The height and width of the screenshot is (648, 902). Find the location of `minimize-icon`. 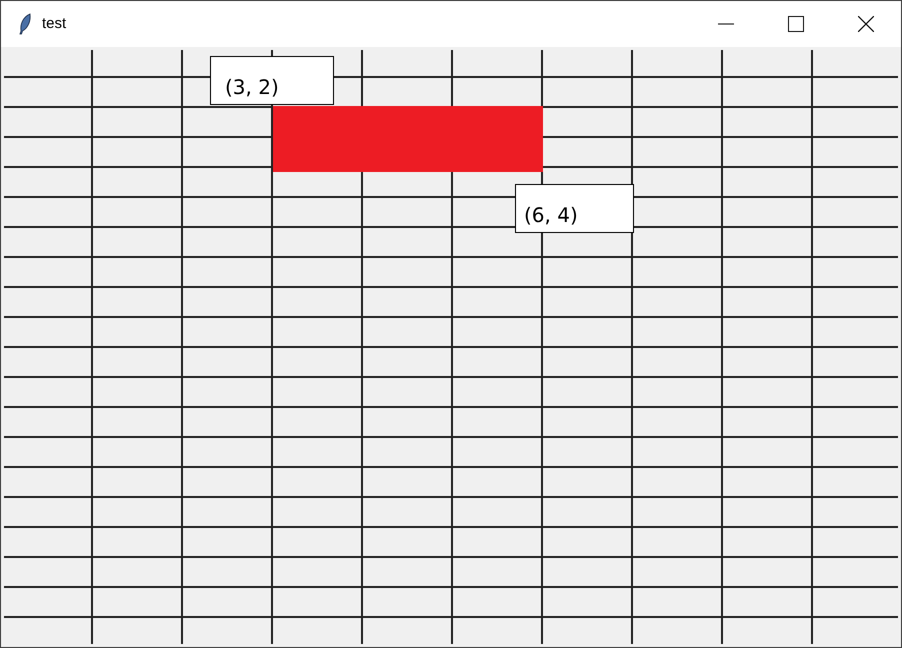

minimize-icon is located at coordinates (726, 24).